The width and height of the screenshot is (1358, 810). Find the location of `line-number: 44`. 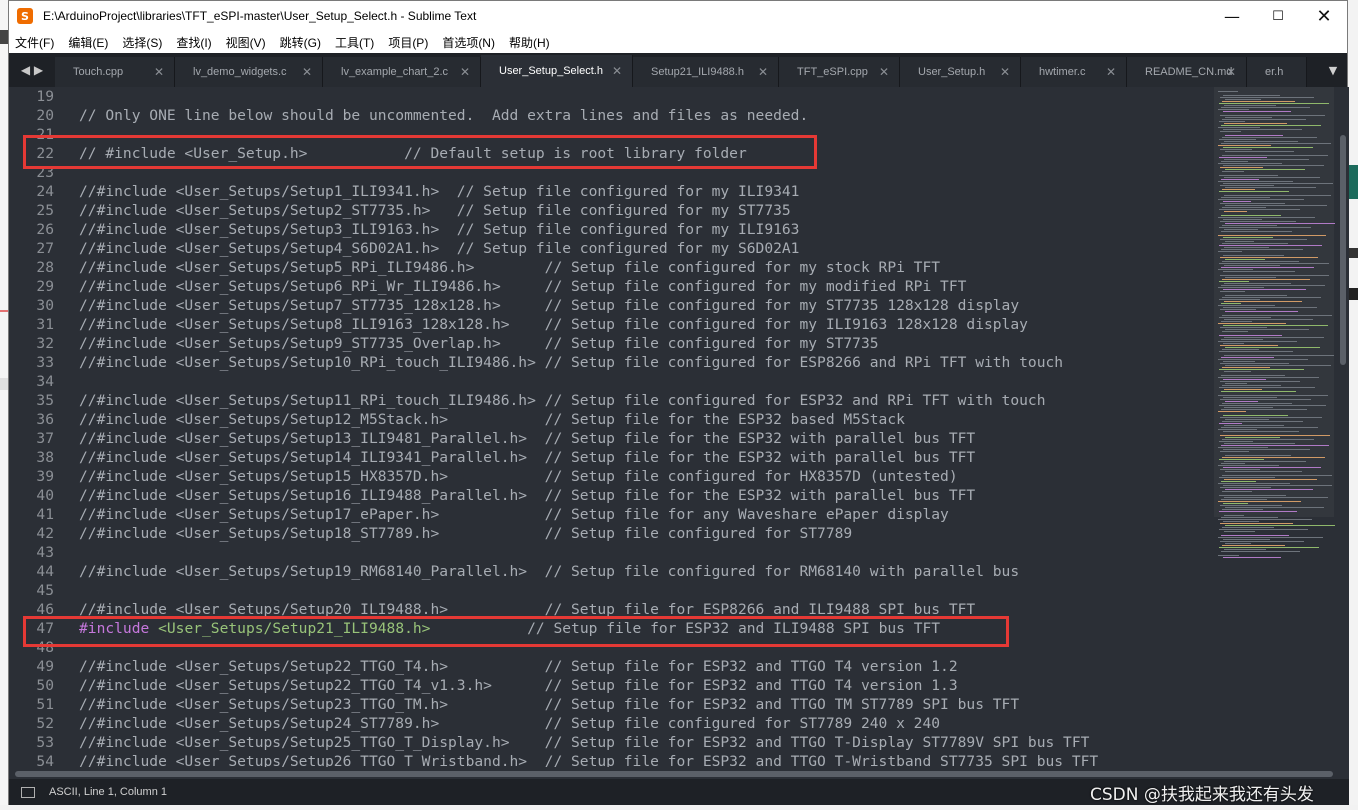

line-number: 44 is located at coordinates (45, 571).